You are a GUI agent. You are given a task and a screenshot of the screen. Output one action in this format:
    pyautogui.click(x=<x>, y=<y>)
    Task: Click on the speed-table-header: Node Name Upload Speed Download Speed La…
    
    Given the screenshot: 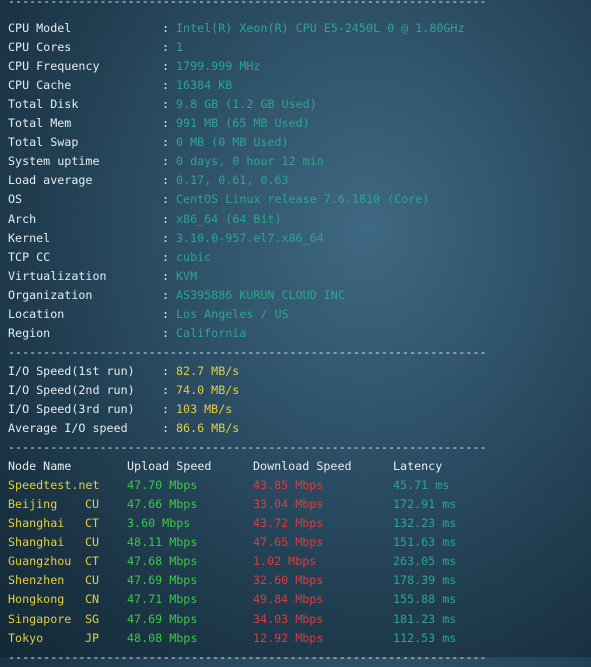 What is the action you would take?
    pyautogui.click(x=299, y=466)
    